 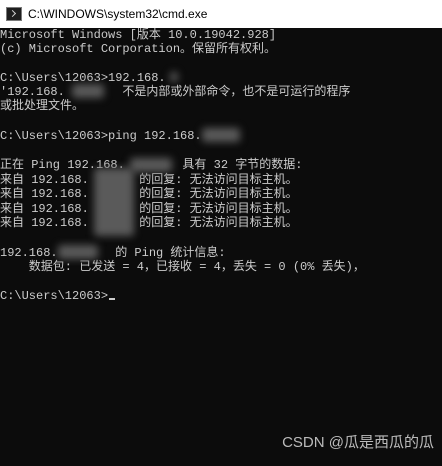 What do you see at coordinates (358, 442) in the screenshot?
I see `watermark-text: CSDN @瓜是西瓜的瓜` at bounding box center [358, 442].